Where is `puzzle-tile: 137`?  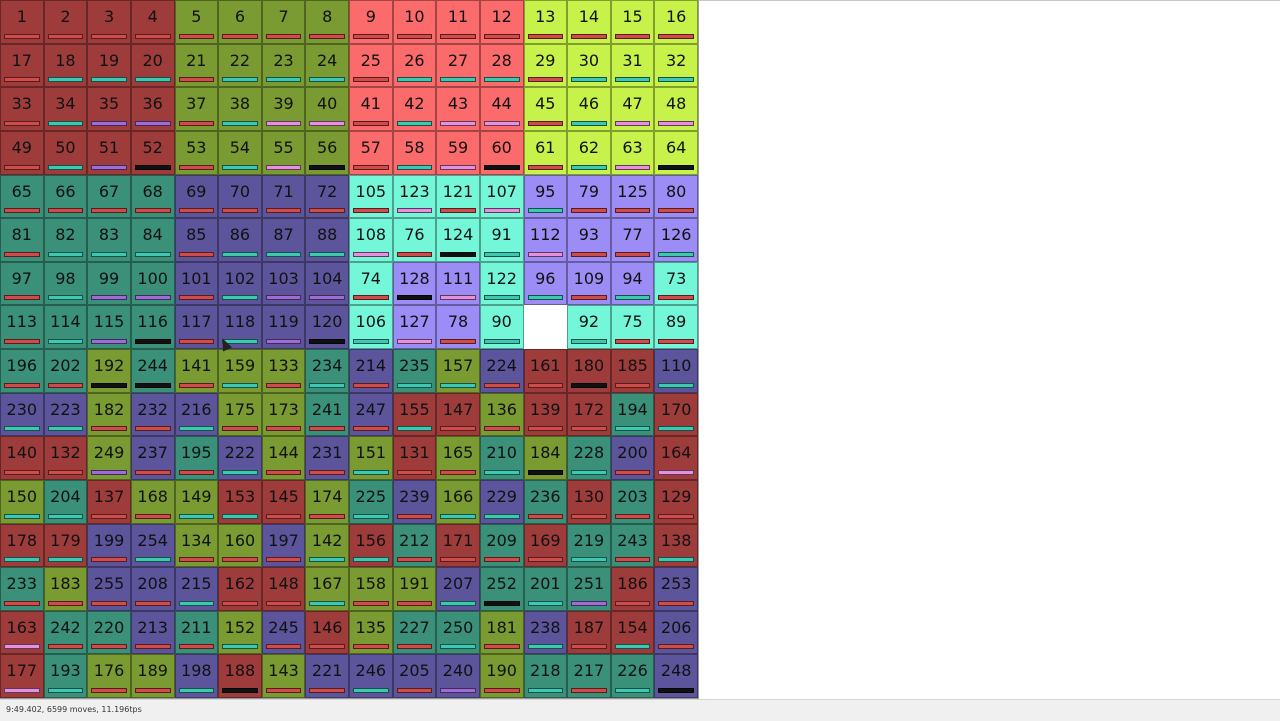
puzzle-tile: 137 is located at coordinates (109, 501).